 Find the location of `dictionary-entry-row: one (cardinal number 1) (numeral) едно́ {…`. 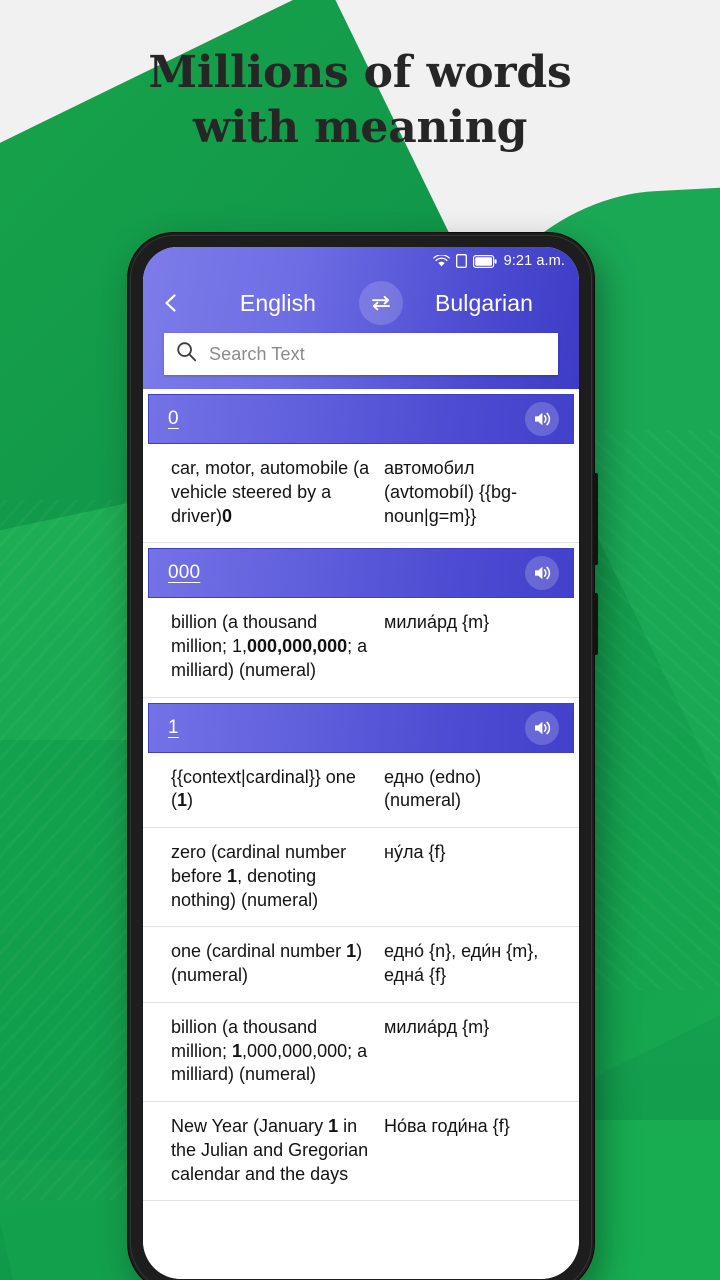

dictionary-entry-row: one (cardinal number 1) (numeral) едно́ {… is located at coordinates (361, 965).